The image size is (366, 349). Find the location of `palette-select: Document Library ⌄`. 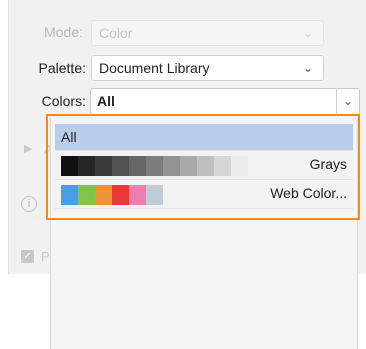

palette-select: Document Library ⌄ is located at coordinates (207, 68).